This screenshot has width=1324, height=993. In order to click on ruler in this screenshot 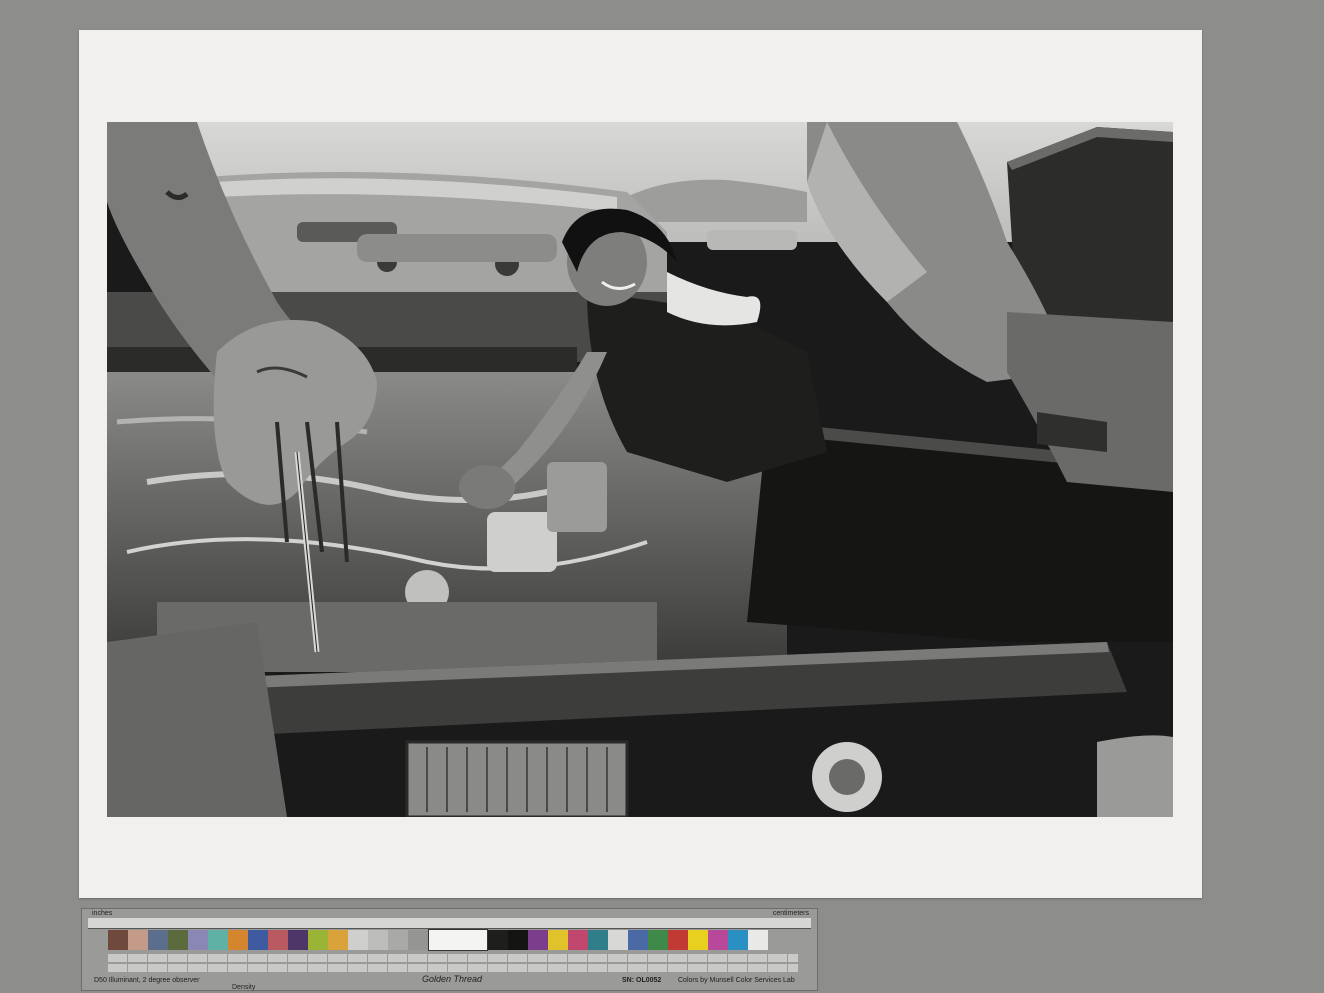, I will do `click(449, 923)`.